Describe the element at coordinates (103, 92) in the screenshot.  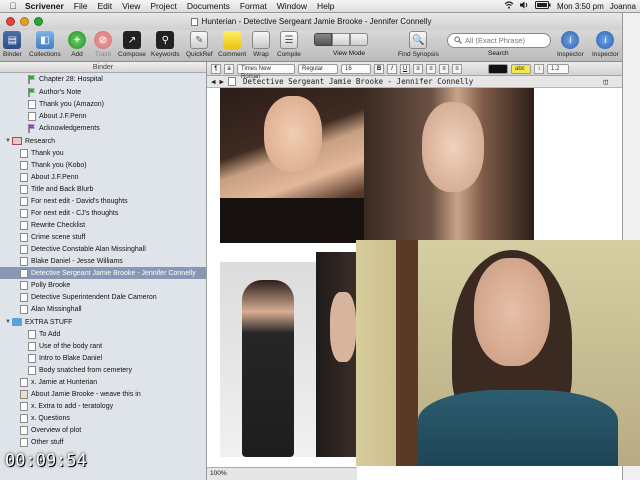
I see `binder-item: Author's Note` at that location.